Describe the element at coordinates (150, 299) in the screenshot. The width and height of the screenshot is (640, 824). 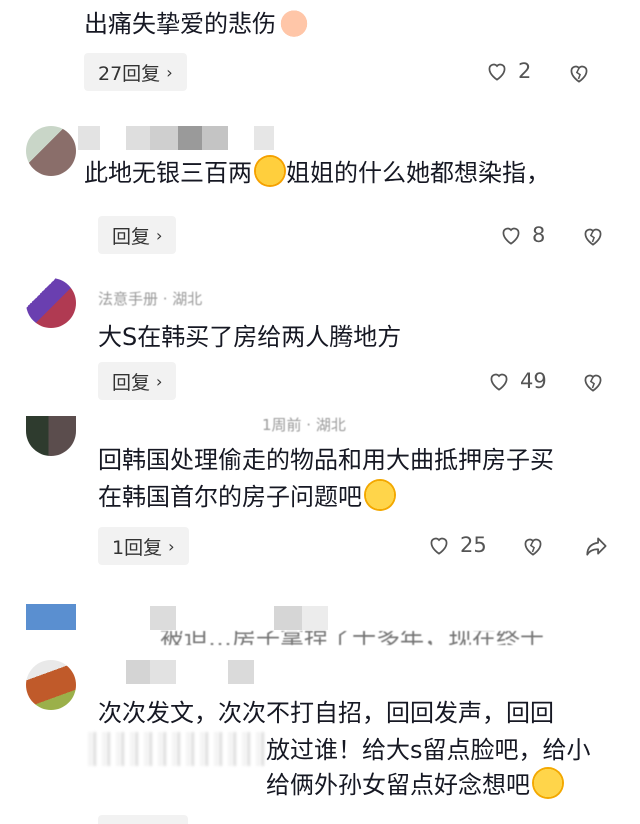
I see `comment-meta: 法意手册 · 湖北` at that location.